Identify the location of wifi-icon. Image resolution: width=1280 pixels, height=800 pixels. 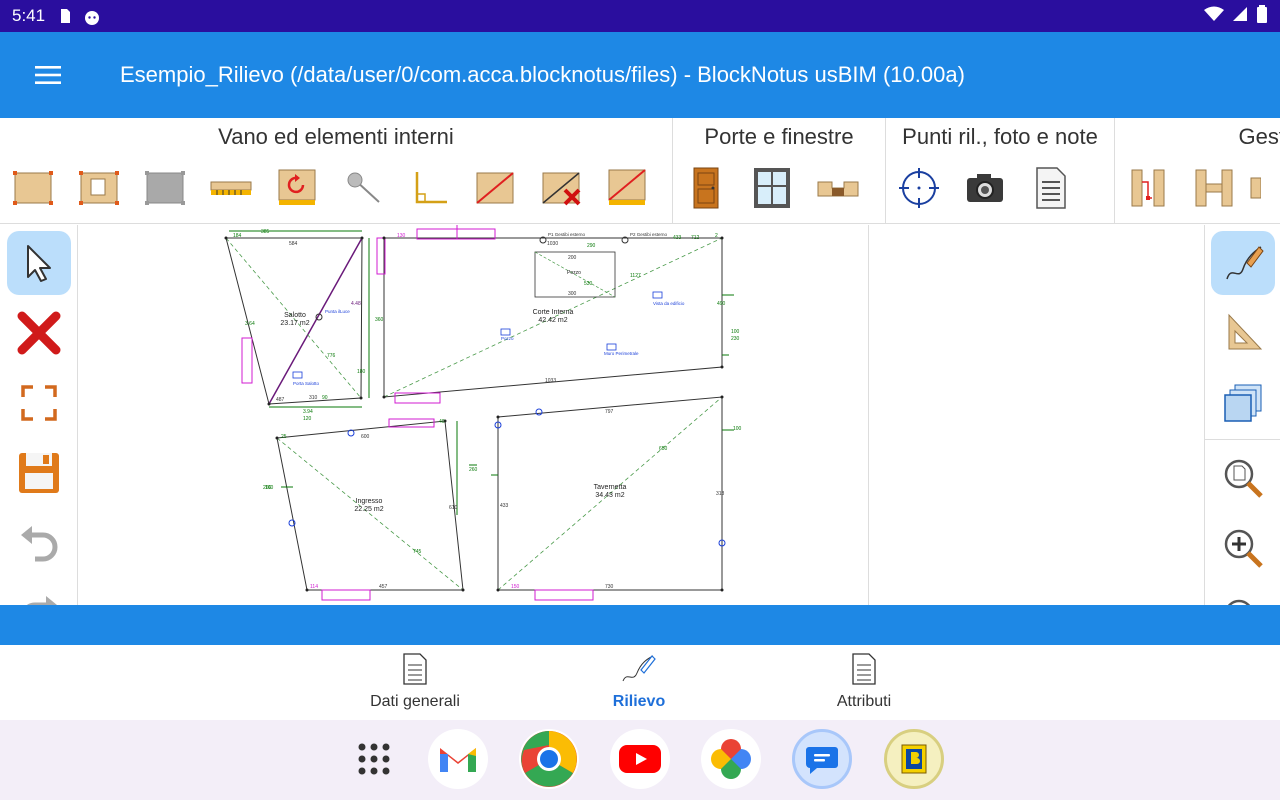
(1214, 16).